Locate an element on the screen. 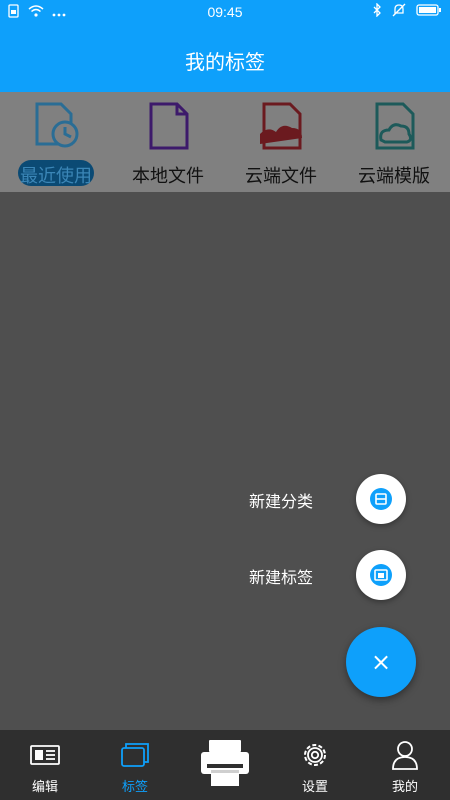  label-icon is located at coordinates (381, 575).